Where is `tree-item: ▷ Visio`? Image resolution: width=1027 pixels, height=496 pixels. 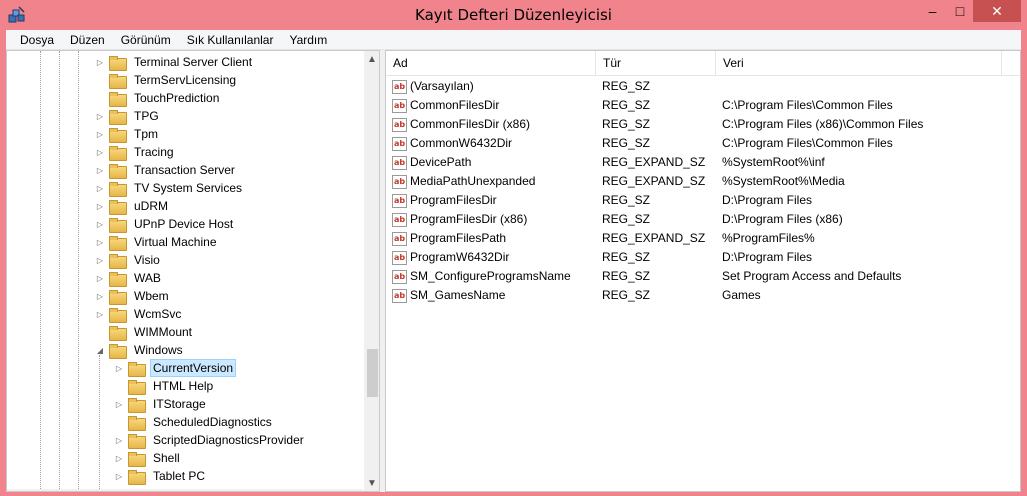
tree-item: ▷ Visio is located at coordinates (129, 260).